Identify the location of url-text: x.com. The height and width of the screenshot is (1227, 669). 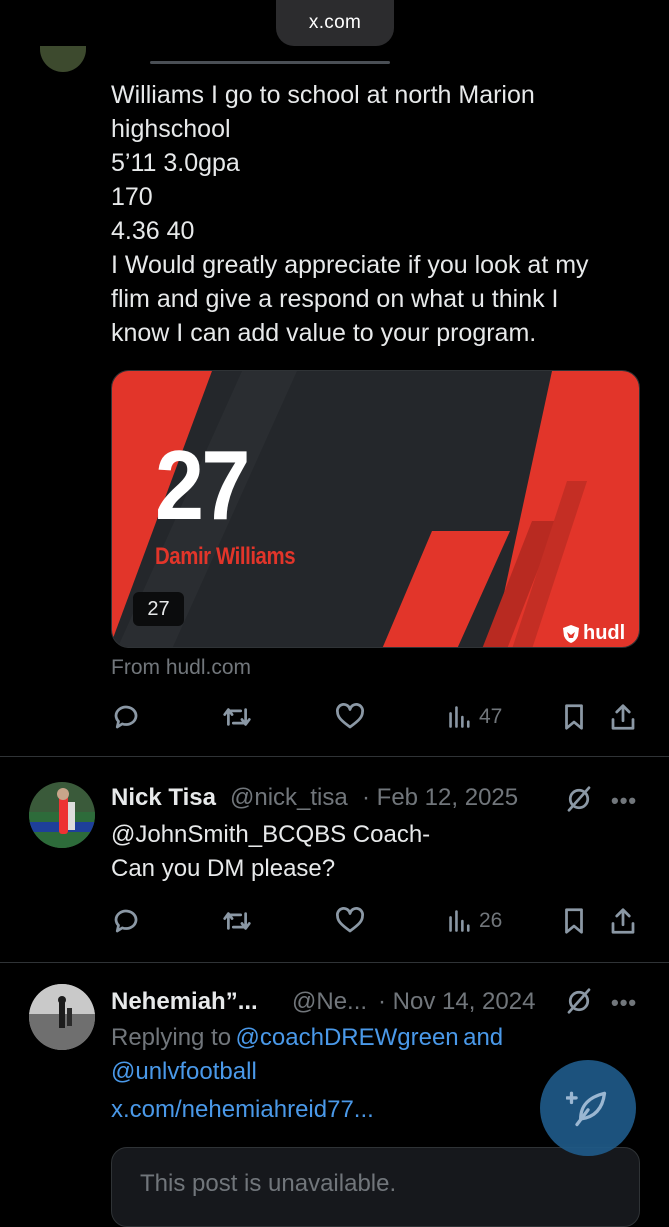
(335, 22).